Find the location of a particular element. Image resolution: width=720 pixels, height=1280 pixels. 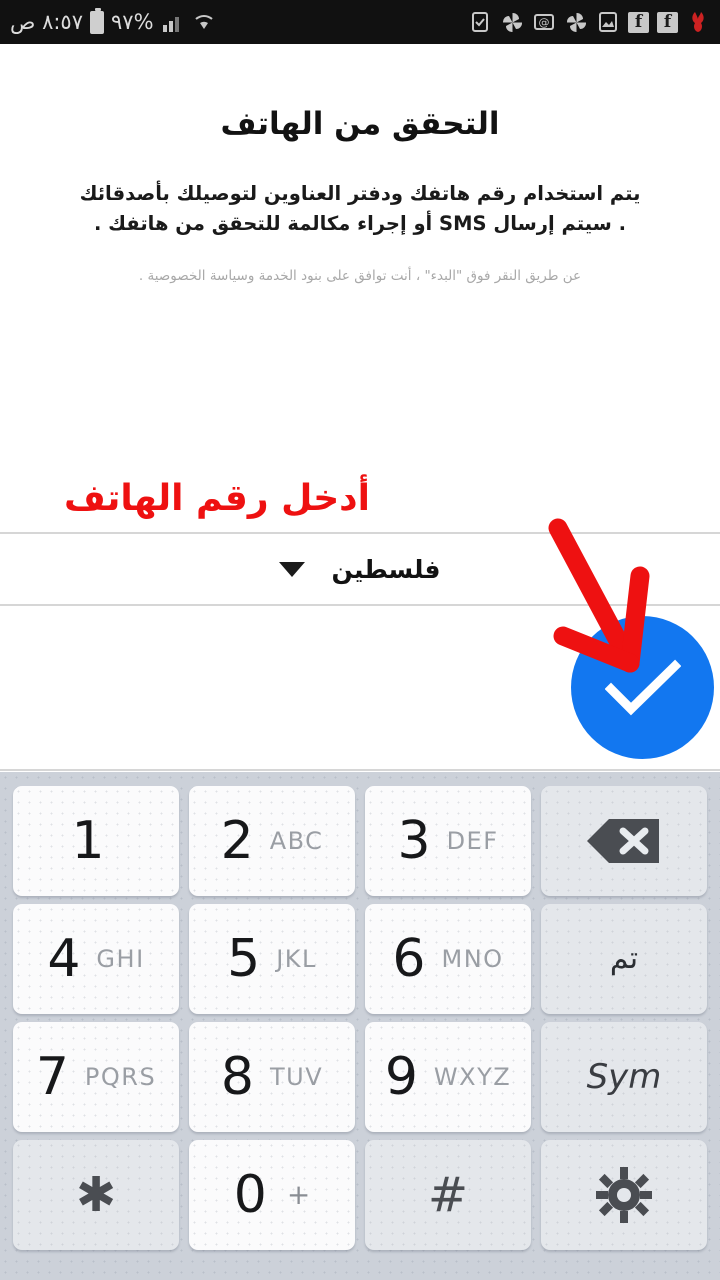

key-digit: 0 is located at coordinates (250, 1195).